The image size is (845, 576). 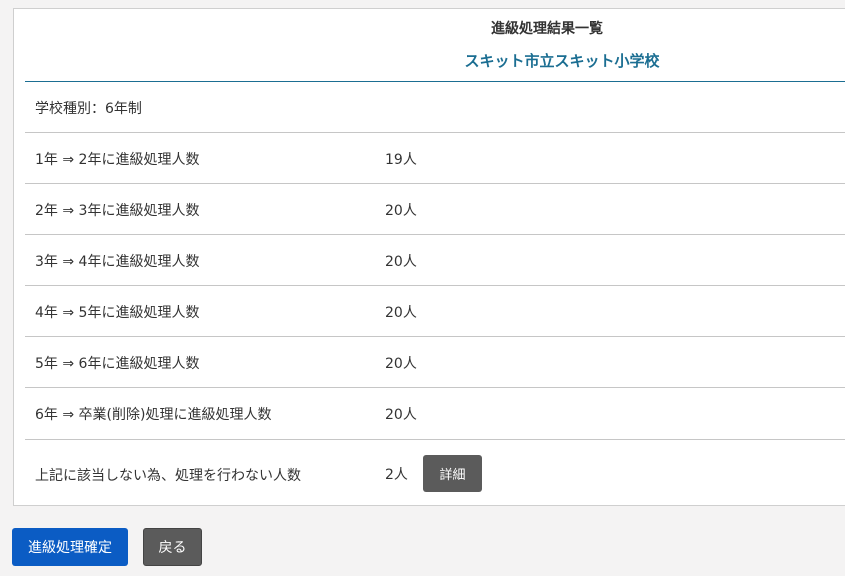 What do you see at coordinates (435, 158) in the screenshot?
I see `table-row: 1年 ⇒ 2年に進級処理人数 19人` at bounding box center [435, 158].